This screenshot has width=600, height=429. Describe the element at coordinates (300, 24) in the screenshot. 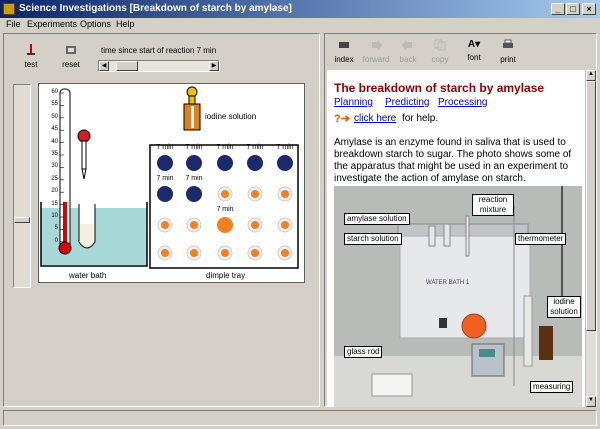

I see `menu-bar: File Experiments Options Help` at that location.